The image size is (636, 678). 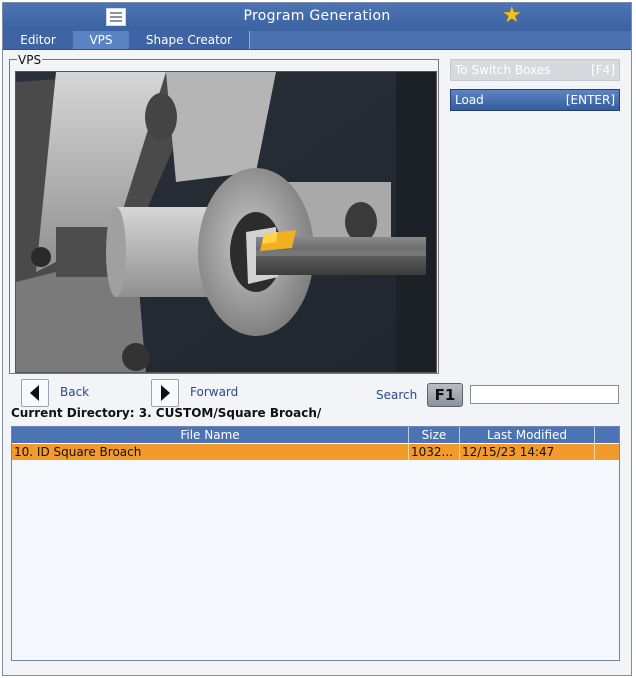 I want to click on back-arrow-icon, so click(x=35, y=393).